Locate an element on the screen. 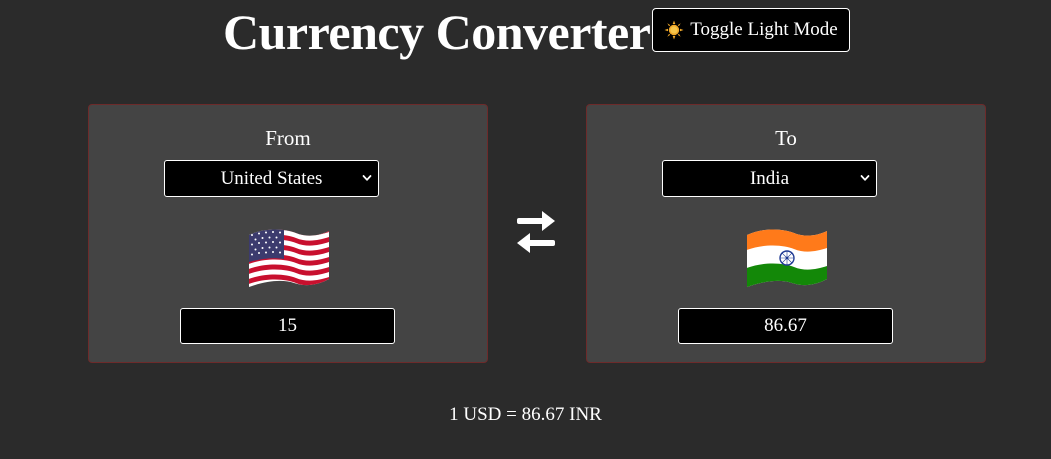 This screenshot has height=459, width=1051. from-country-select: United States is located at coordinates (271, 178).